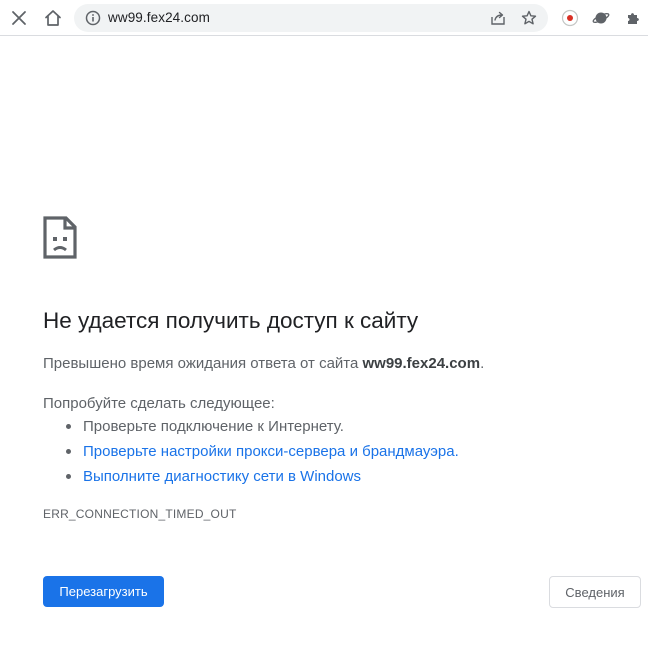  Describe the element at coordinates (103, 591) in the screenshot. I see `reload-button: Перезагрузить` at that location.